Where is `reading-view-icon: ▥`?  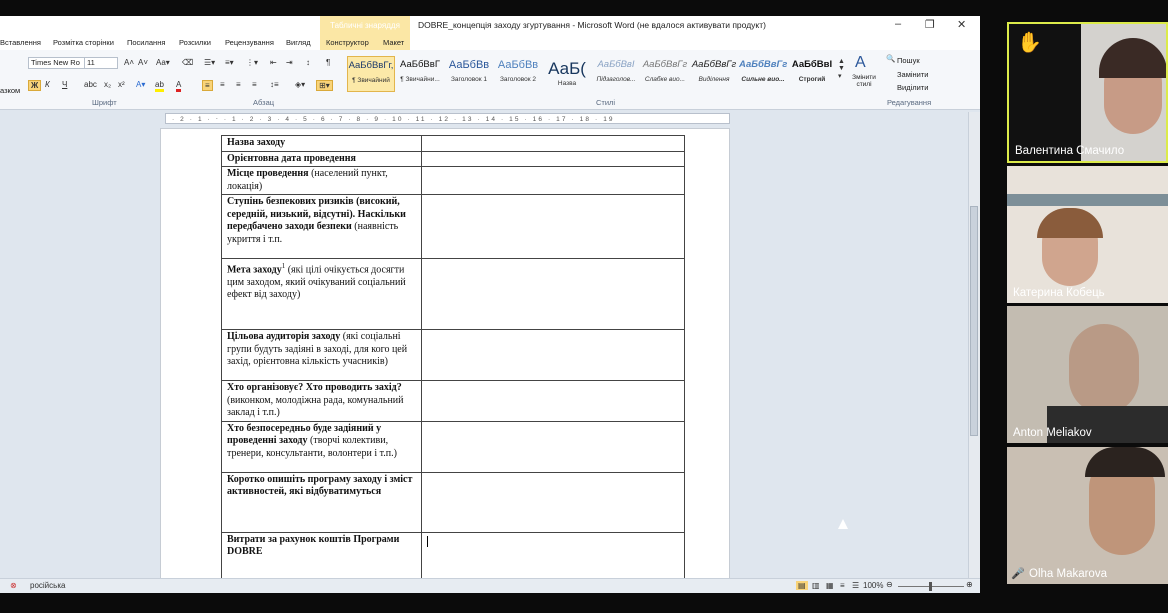 reading-view-icon: ▥ is located at coordinates (816, 585).